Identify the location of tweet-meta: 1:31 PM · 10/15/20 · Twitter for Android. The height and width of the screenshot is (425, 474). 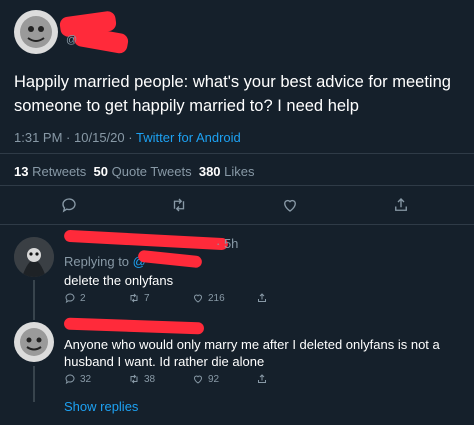
(127, 137).